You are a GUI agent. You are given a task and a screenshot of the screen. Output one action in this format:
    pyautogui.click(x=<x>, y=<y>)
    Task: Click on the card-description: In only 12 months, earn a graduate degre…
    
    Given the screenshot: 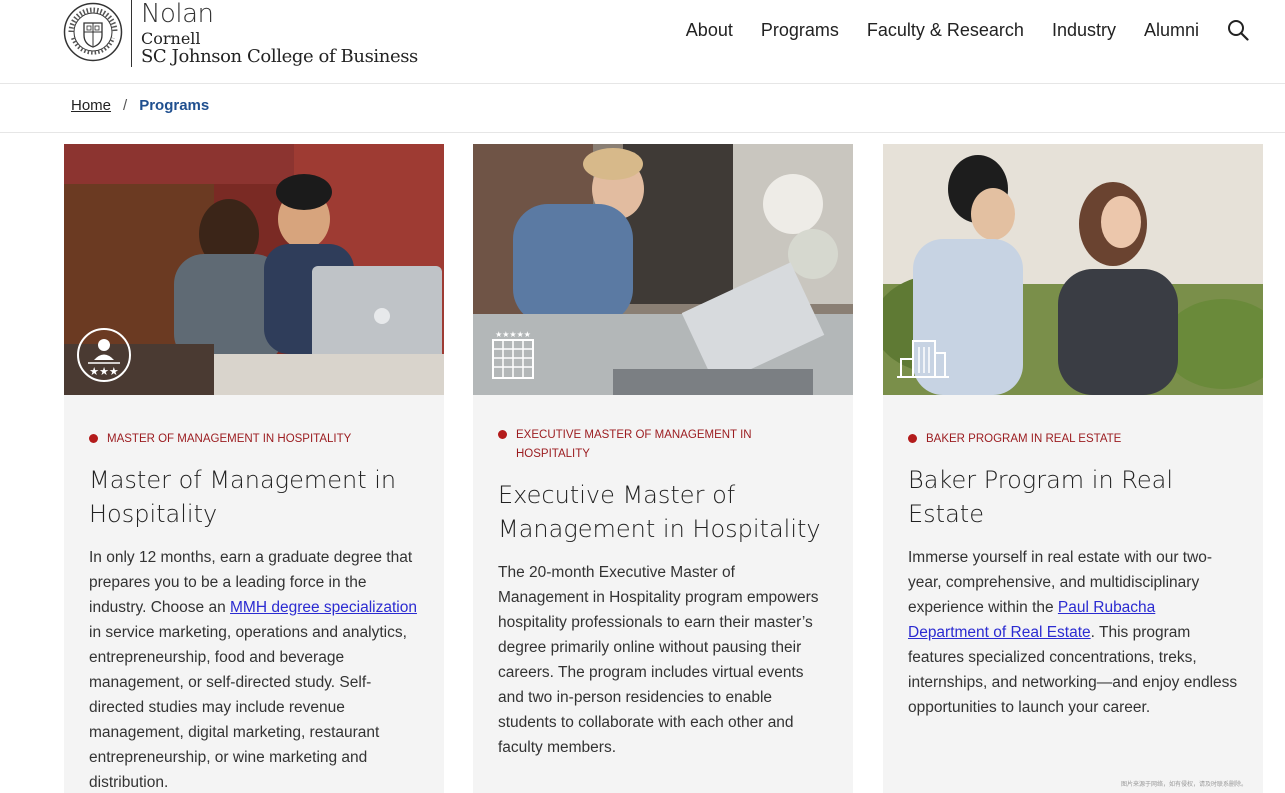 What is the action you would take?
    pyautogui.click(x=254, y=669)
    